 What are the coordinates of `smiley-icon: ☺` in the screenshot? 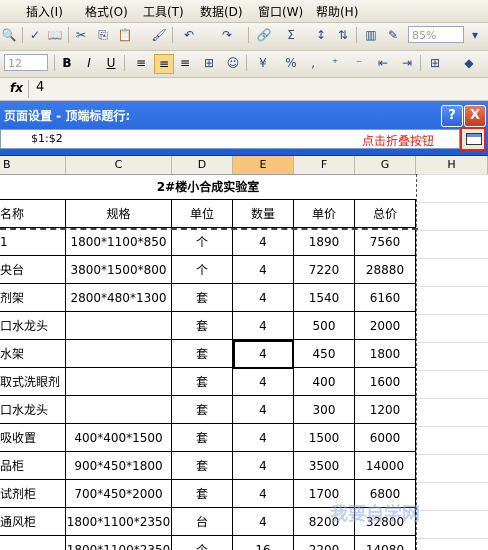 It's located at (233, 63).